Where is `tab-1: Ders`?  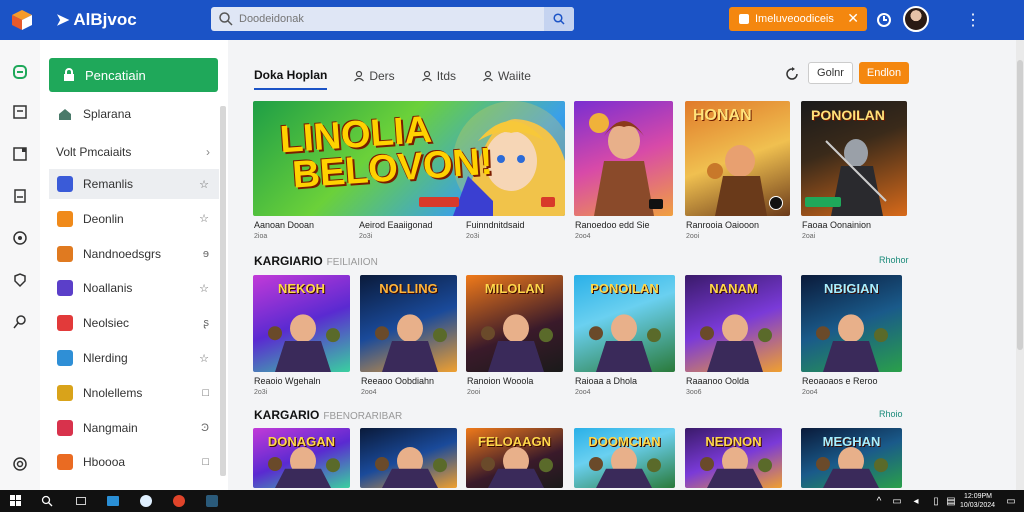
tab-1: Ders is located at coordinates (374, 76).